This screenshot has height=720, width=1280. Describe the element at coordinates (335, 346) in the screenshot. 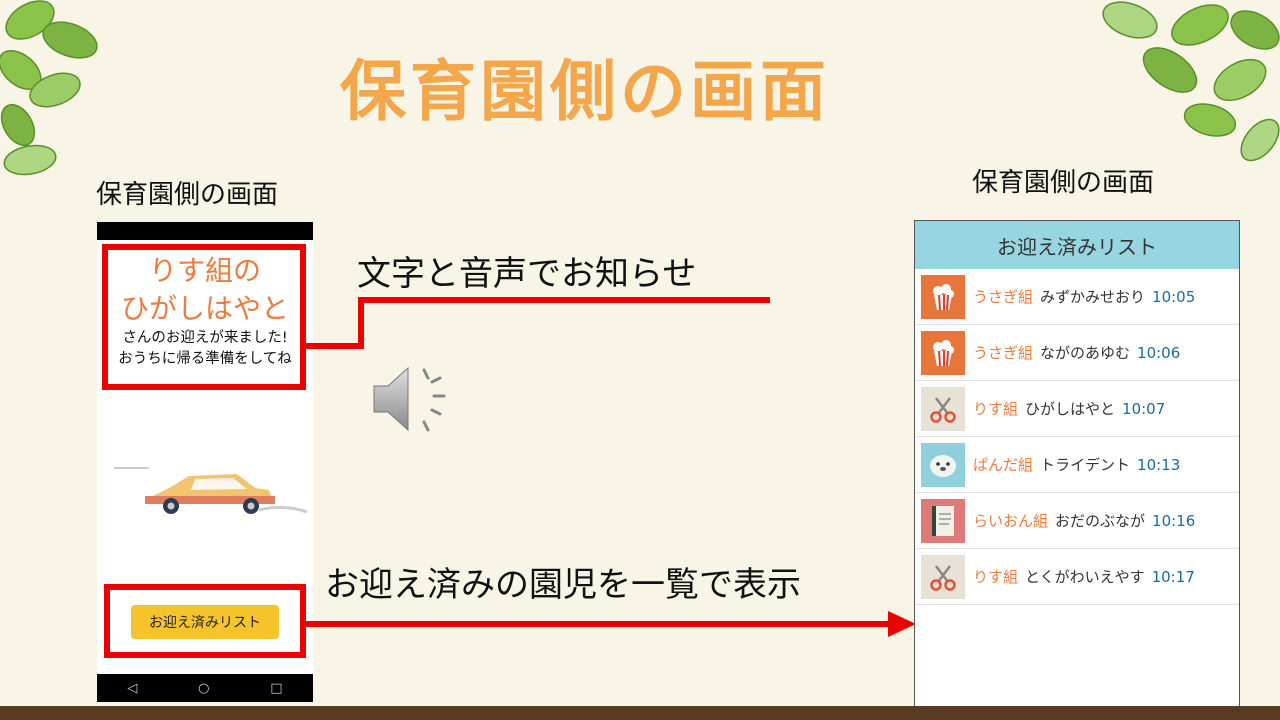

I see `connector-notice` at that location.